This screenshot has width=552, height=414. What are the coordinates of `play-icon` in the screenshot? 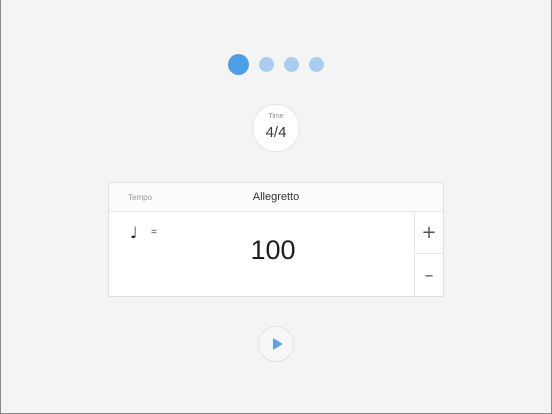 It's located at (278, 344).